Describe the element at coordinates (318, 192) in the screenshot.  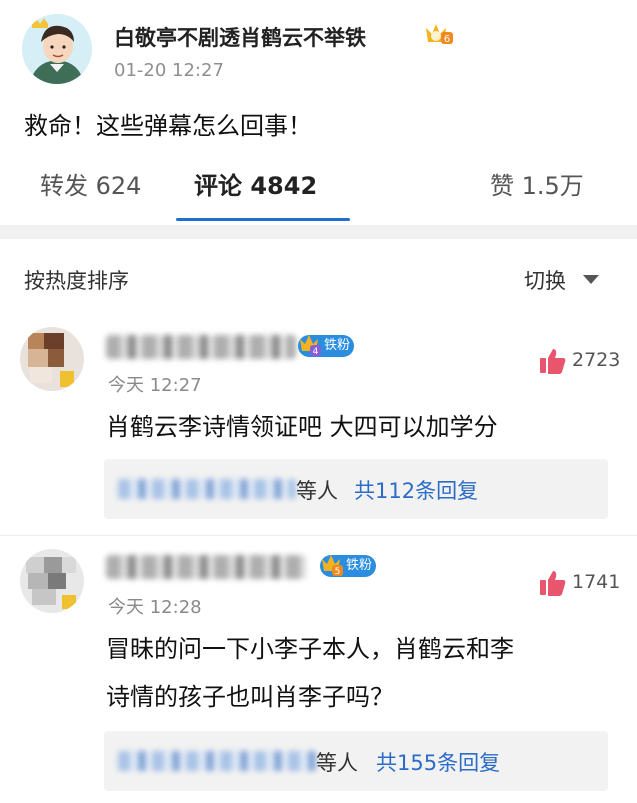
I see `post-tabs: 转发 624 评论 4842 赞 1.5万` at that location.